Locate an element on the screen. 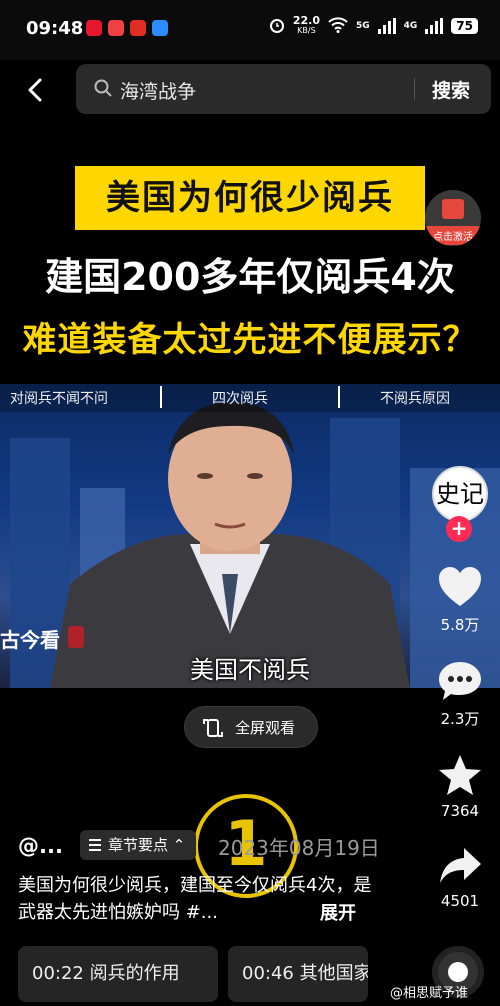  battery-indicator: 75 is located at coordinates (464, 26).